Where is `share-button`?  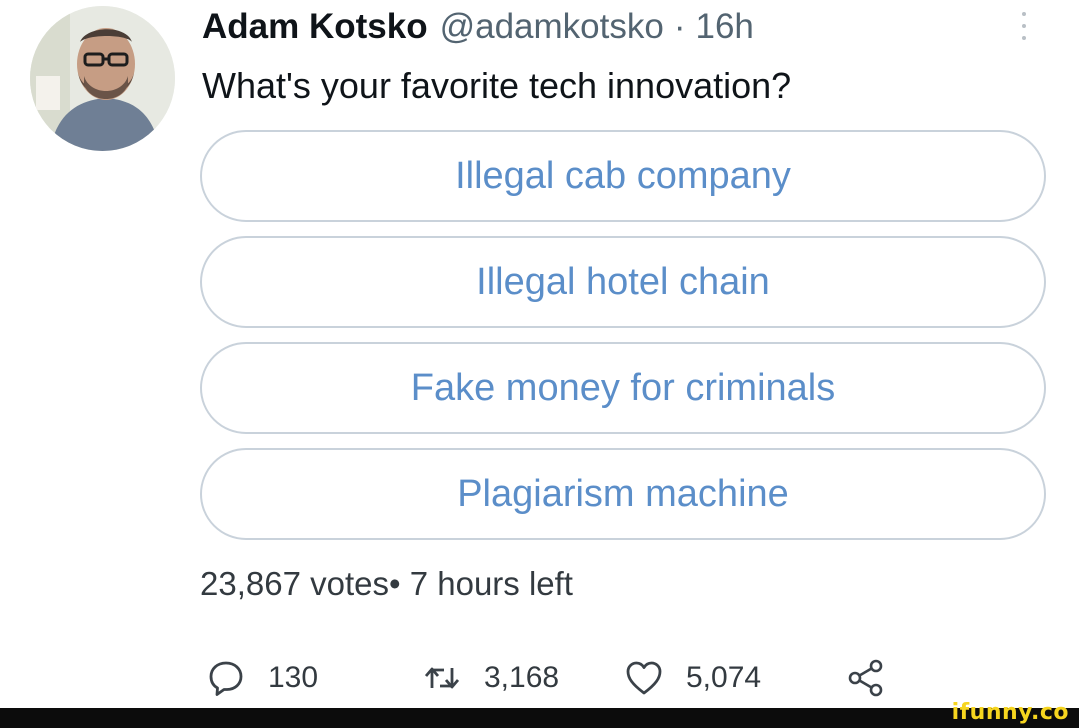 share-button is located at coordinates (866, 678).